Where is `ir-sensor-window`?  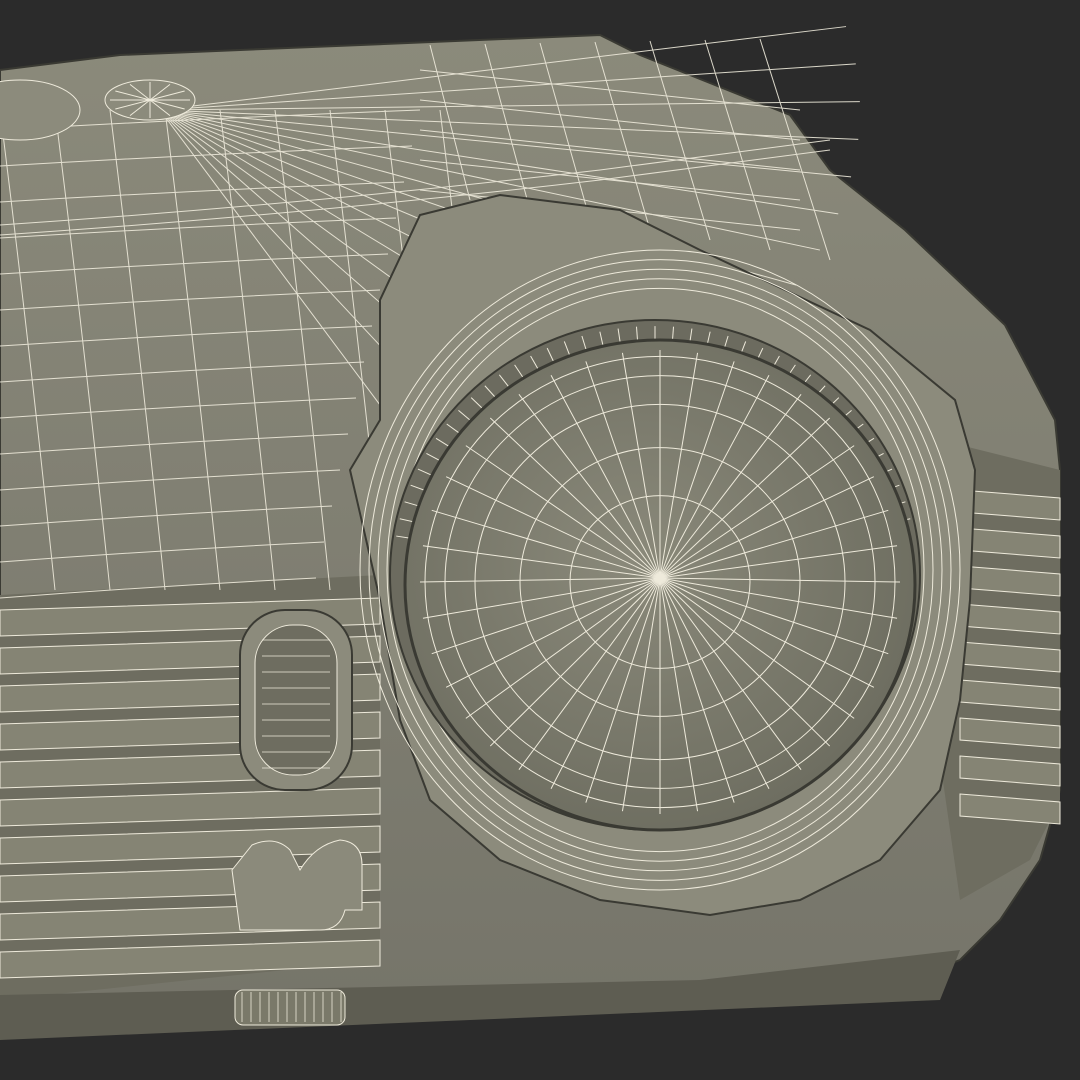
ir-sensor-window is located at coordinates (296, 700).